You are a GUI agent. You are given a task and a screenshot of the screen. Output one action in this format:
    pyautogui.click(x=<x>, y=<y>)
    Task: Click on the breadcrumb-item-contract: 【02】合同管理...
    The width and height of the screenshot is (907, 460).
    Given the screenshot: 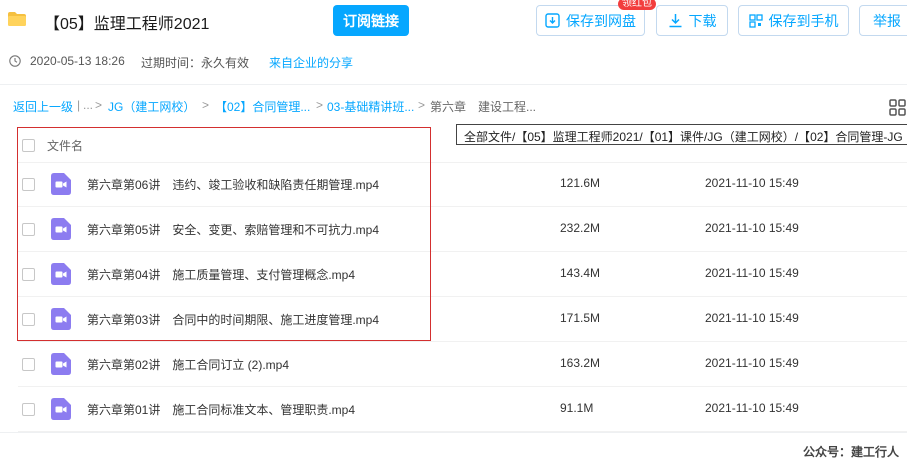 What is the action you would take?
    pyautogui.click(x=262, y=106)
    